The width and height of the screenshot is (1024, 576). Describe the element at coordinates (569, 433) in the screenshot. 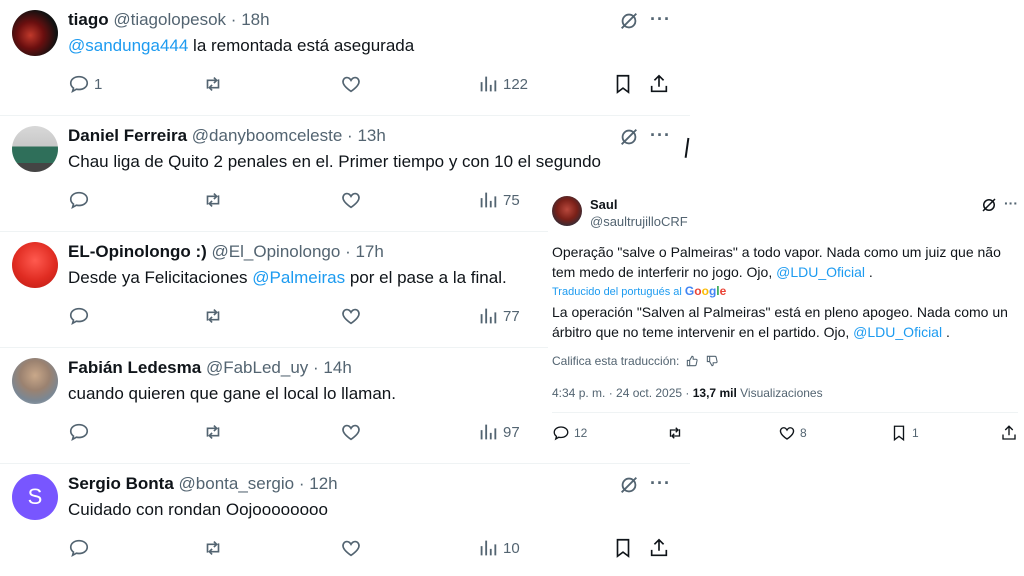

I see `reply-button: 12` at that location.